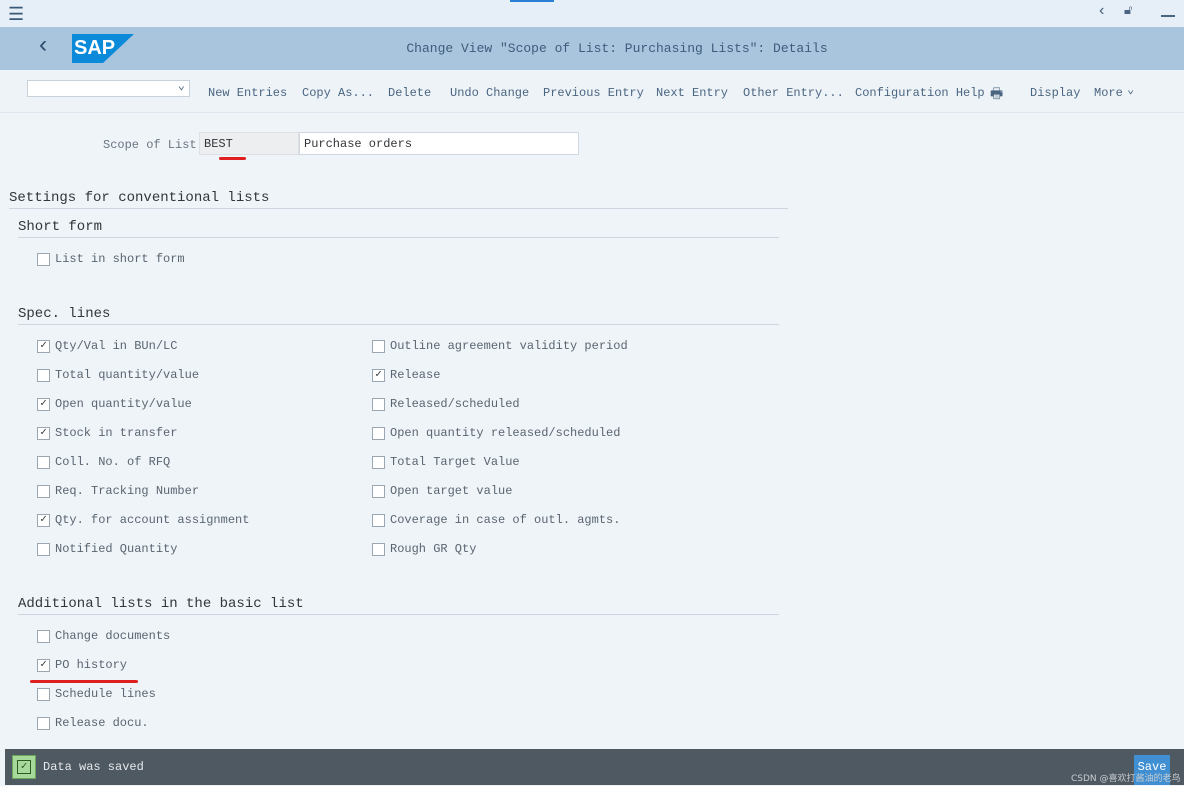  Describe the element at coordinates (398, 315) in the screenshot. I see `section-spec-lines: Spec. lines` at that location.